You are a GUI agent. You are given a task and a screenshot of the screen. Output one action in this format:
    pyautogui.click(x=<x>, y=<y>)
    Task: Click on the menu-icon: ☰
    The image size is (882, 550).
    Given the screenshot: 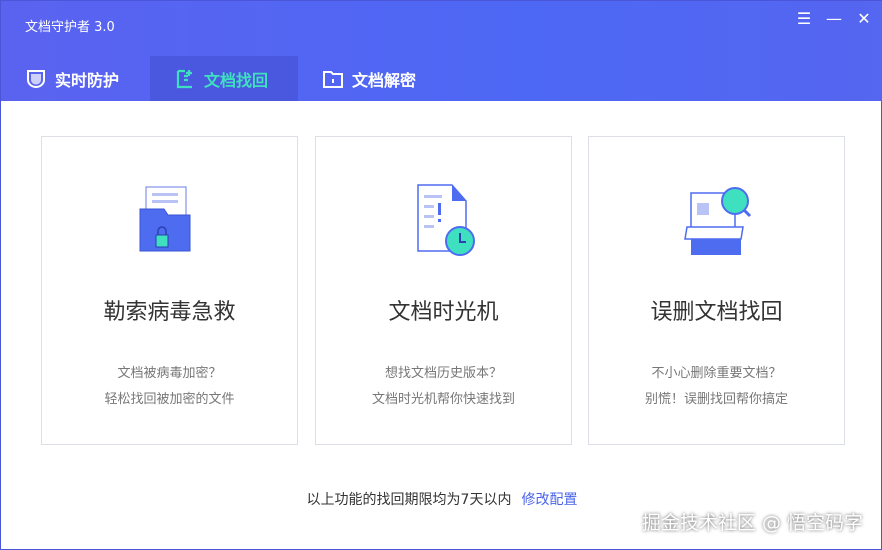 What is the action you would take?
    pyautogui.click(x=804, y=18)
    